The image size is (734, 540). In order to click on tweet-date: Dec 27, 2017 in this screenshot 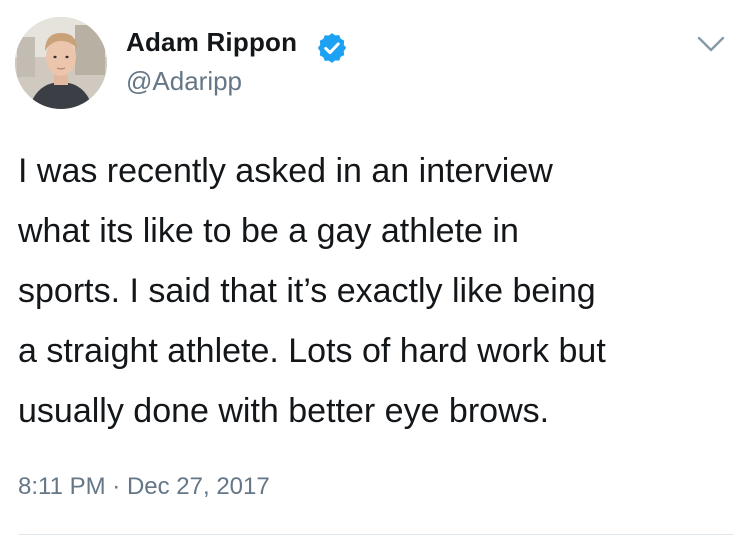, I will do `click(198, 486)`.